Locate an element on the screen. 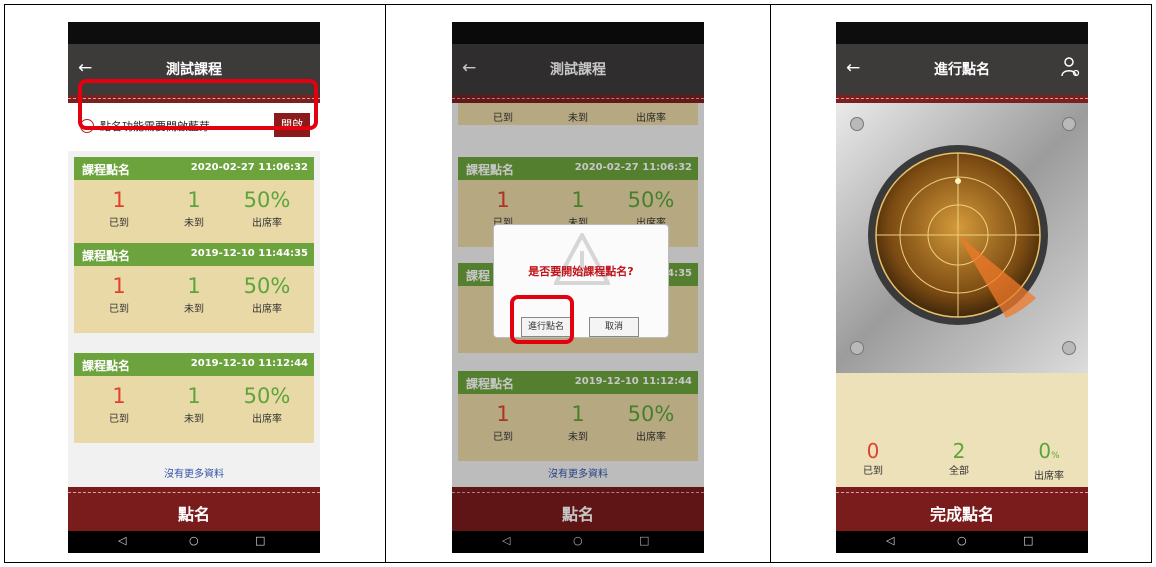  content-area: 0 已到 2 全部 0% 出席率 is located at coordinates (962, 295).